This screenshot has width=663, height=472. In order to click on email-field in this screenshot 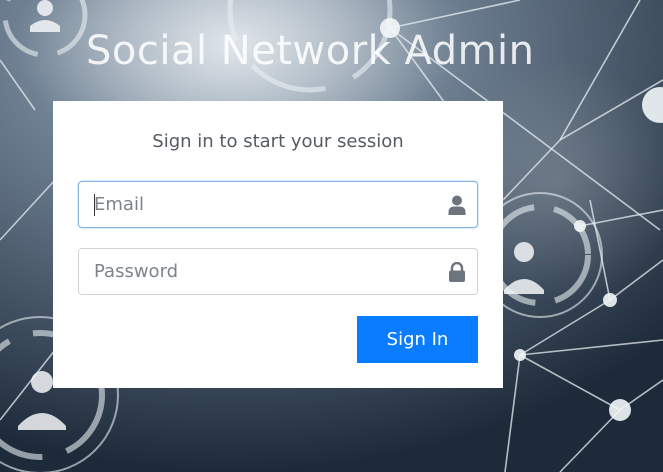, I will do `click(278, 204)`.